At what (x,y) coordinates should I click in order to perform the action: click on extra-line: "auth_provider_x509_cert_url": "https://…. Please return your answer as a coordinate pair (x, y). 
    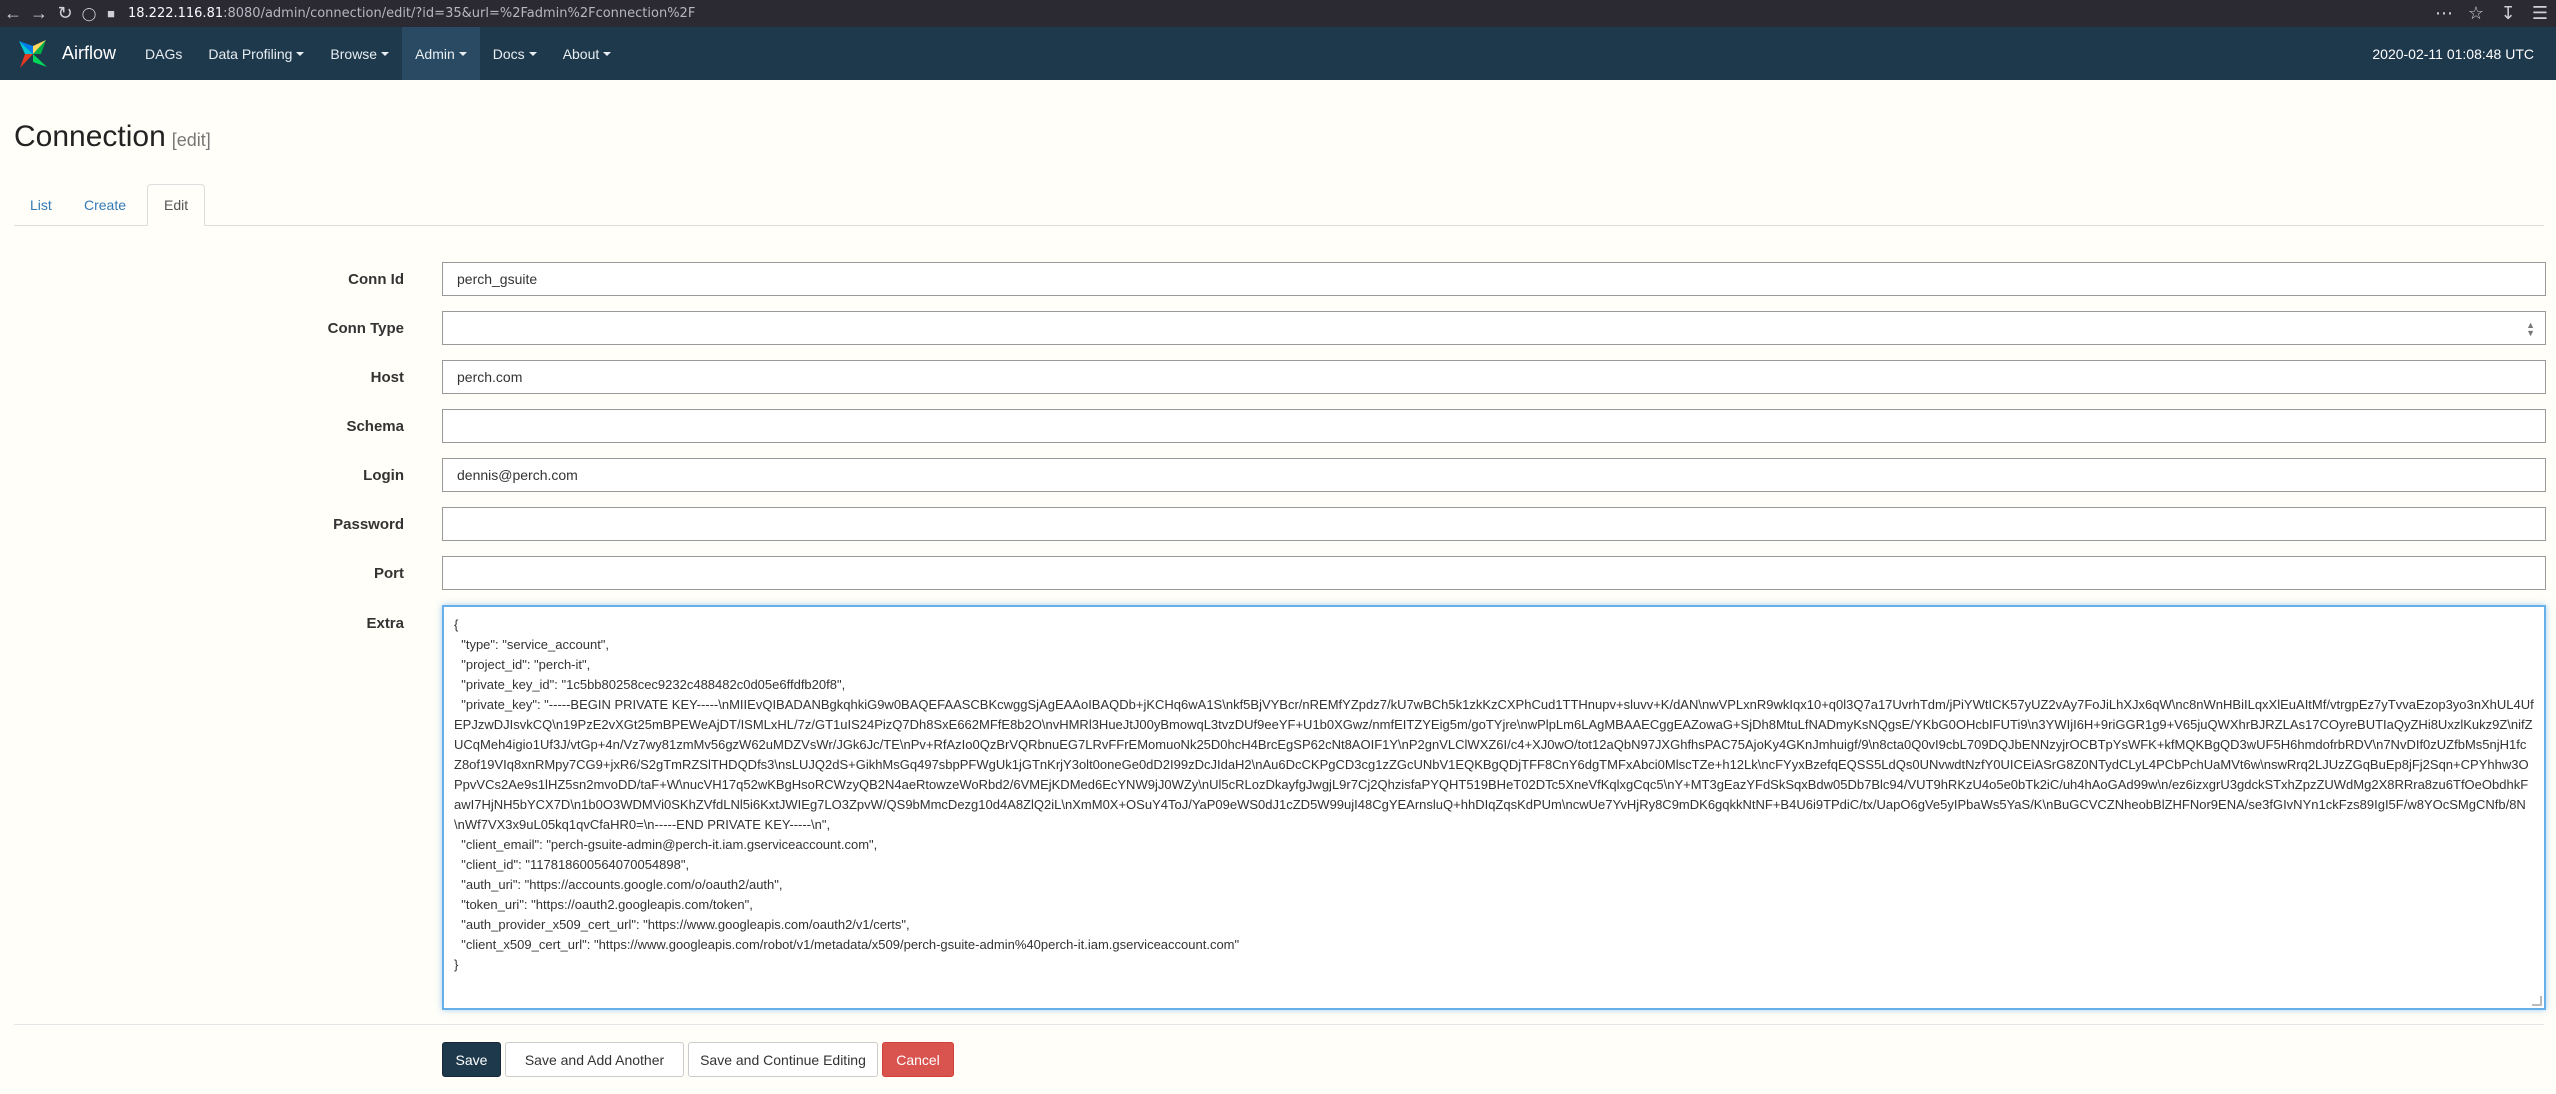
    Looking at the image, I should click on (682, 924).